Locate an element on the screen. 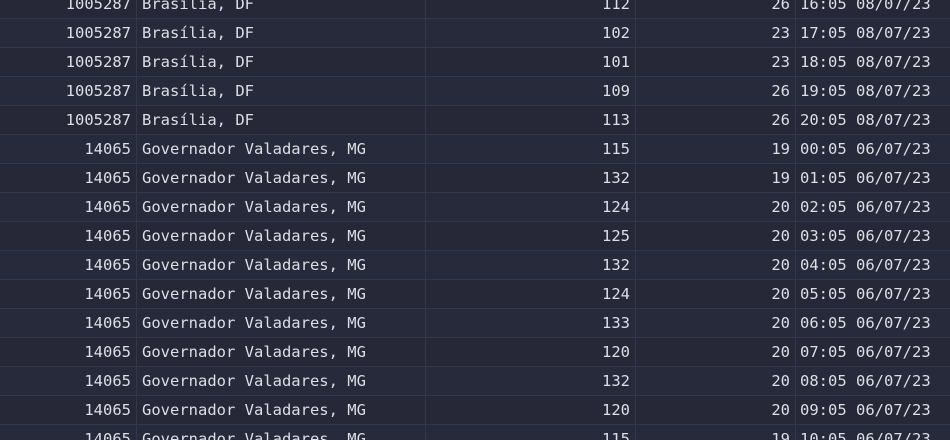 The width and height of the screenshot is (950, 440). table-row: 1005287 Brasília, DF 102 23 17:05 08/07/23 is located at coordinates (475, 33).